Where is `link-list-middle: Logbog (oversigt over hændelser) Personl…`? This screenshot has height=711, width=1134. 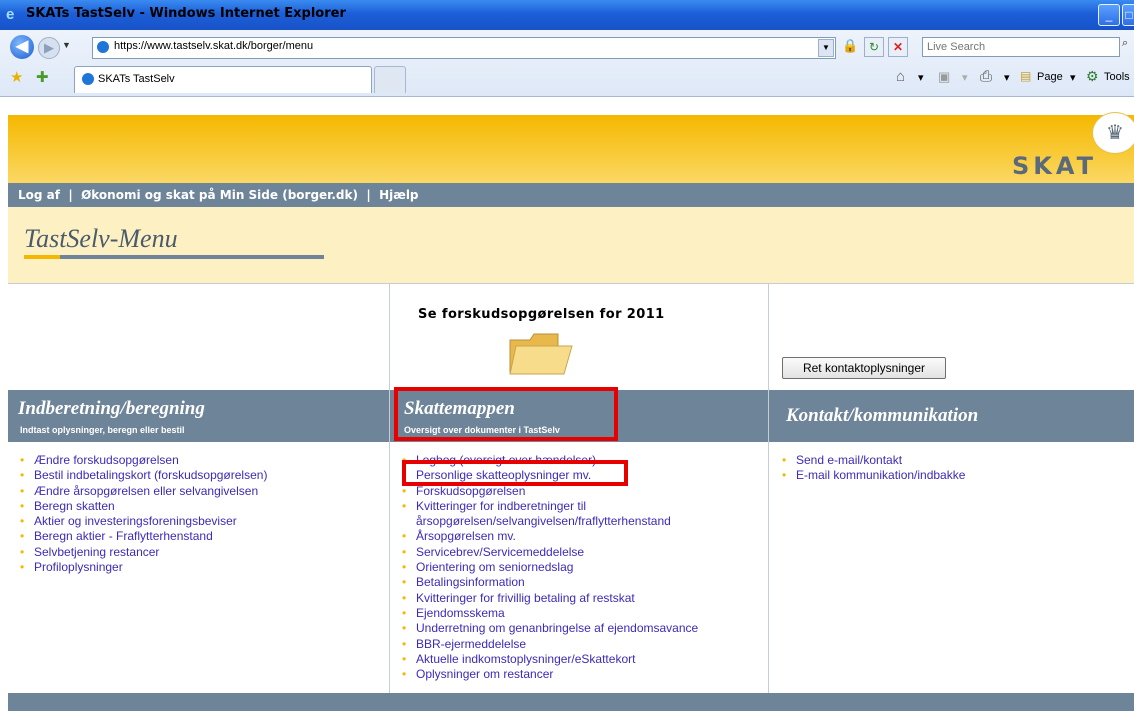
link-list-middle: Logbog (oversigt over hændelser) Personl… is located at coordinates (550, 568).